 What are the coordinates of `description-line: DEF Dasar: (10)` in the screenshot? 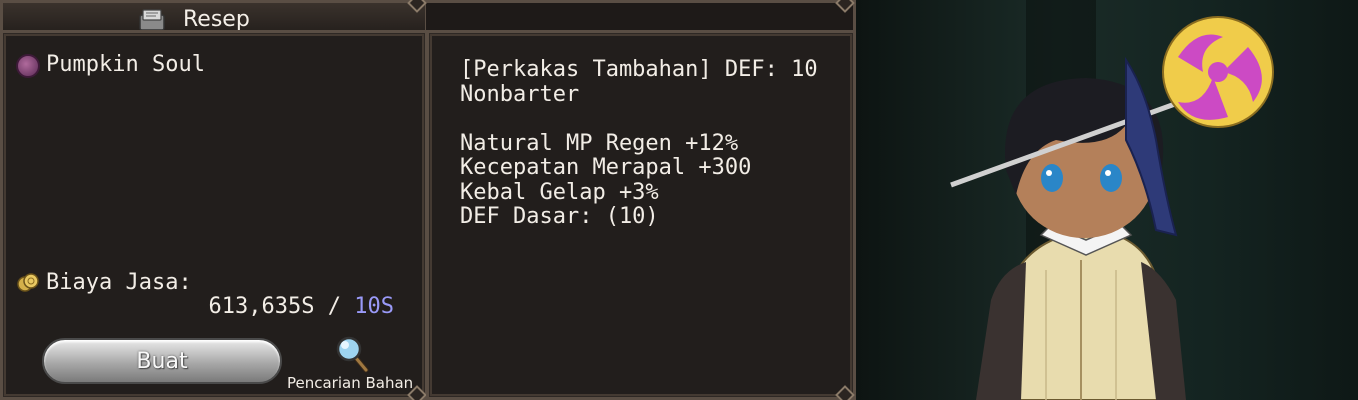 It's located at (559, 216).